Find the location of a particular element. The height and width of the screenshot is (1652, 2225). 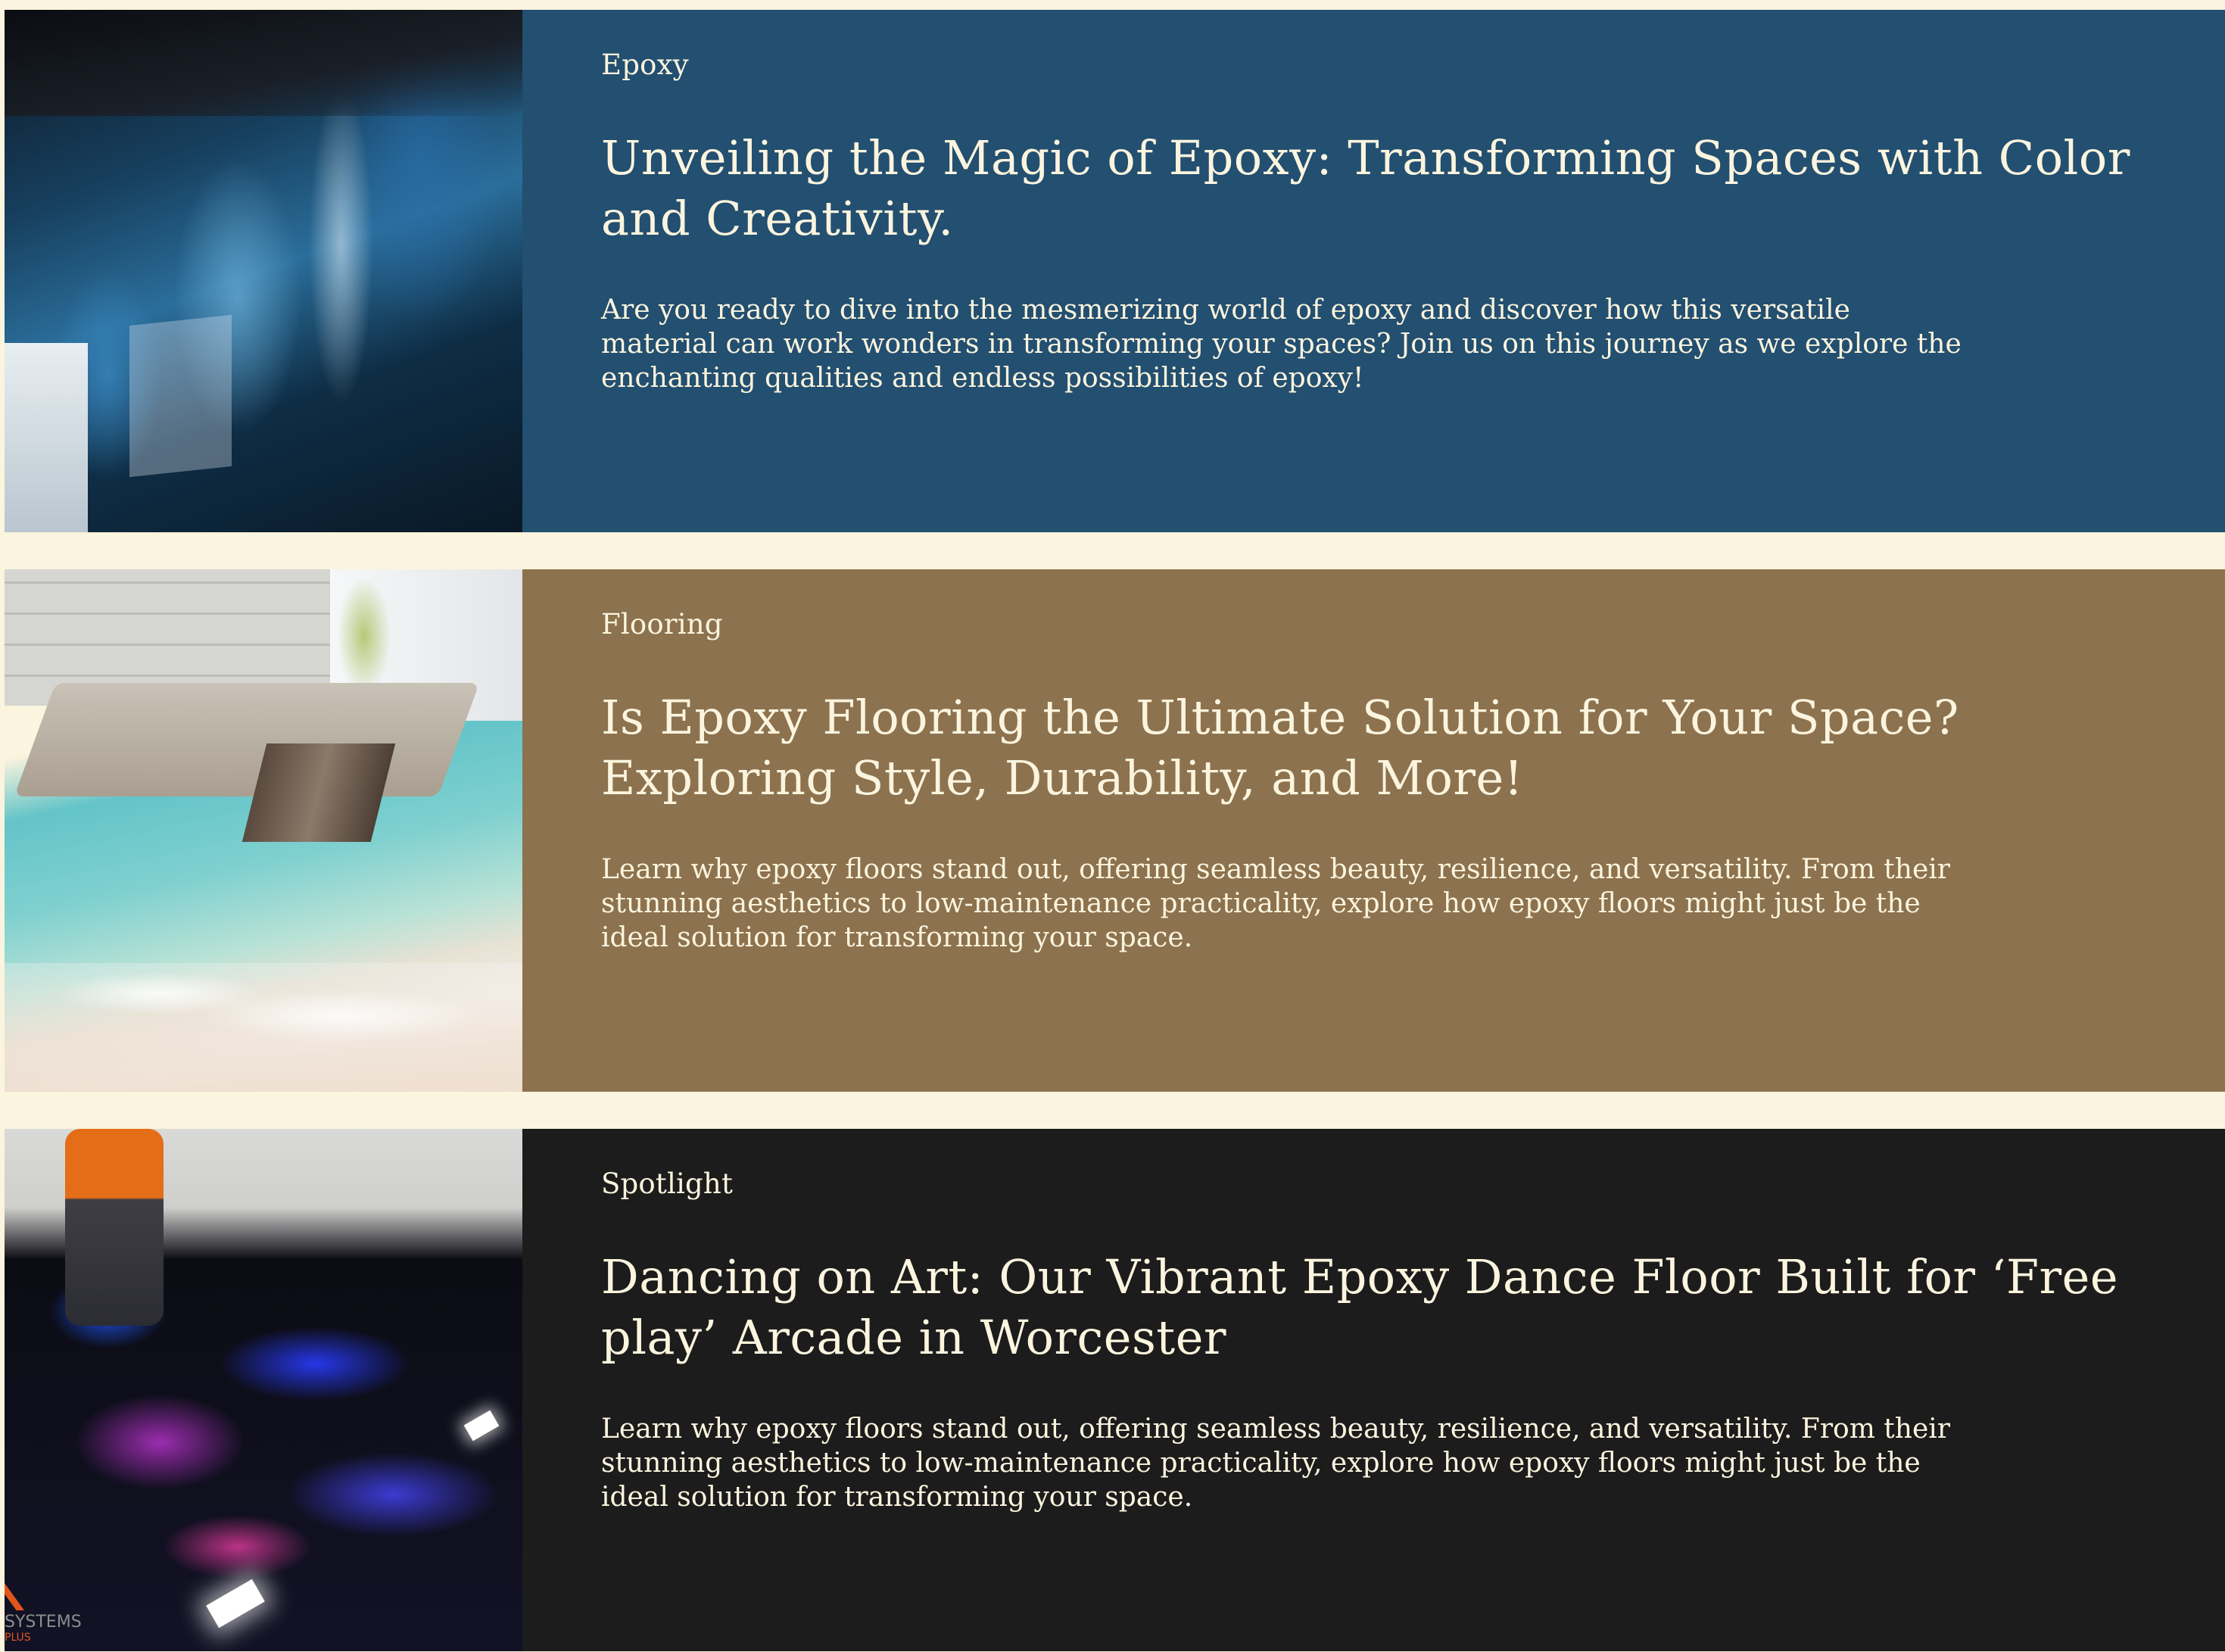

logo-mark-icon is located at coordinates (14, 1597).